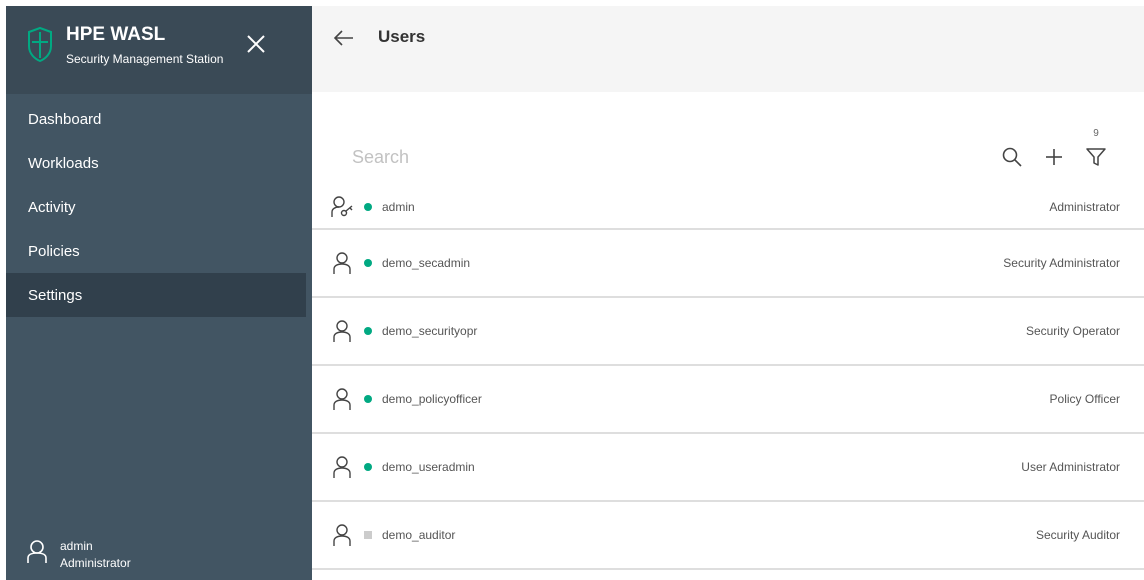  What do you see at coordinates (1084, 399) in the screenshot?
I see `user-role: Policy Officer` at bounding box center [1084, 399].